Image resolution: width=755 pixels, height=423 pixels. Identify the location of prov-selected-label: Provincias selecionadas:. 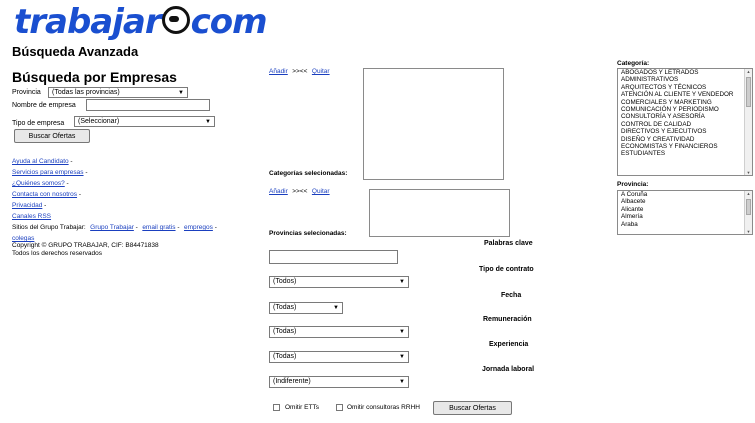
(308, 233).